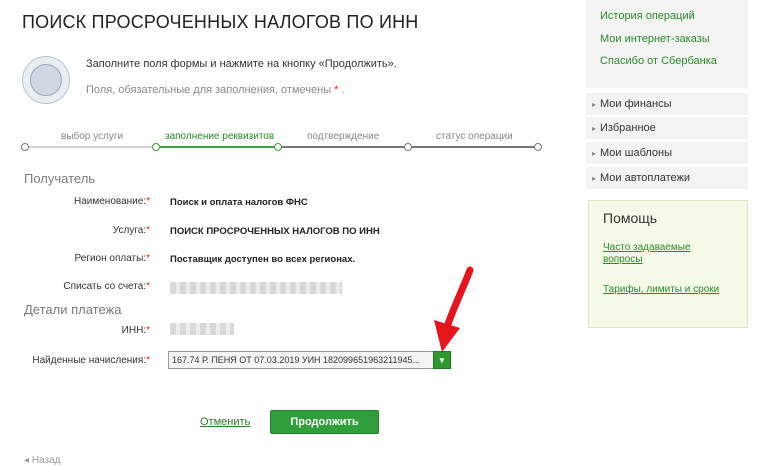 Image resolution: width=768 pixels, height=466 pixels. What do you see at coordinates (148, 330) in the screenshot?
I see `inn-required-star: *` at bounding box center [148, 330].